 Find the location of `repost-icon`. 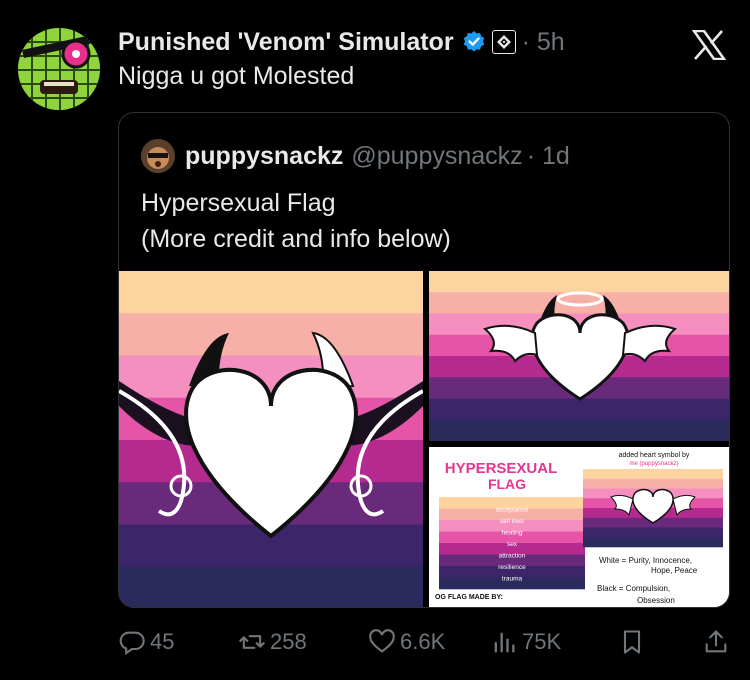

repost-icon is located at coordinates (252, 642).